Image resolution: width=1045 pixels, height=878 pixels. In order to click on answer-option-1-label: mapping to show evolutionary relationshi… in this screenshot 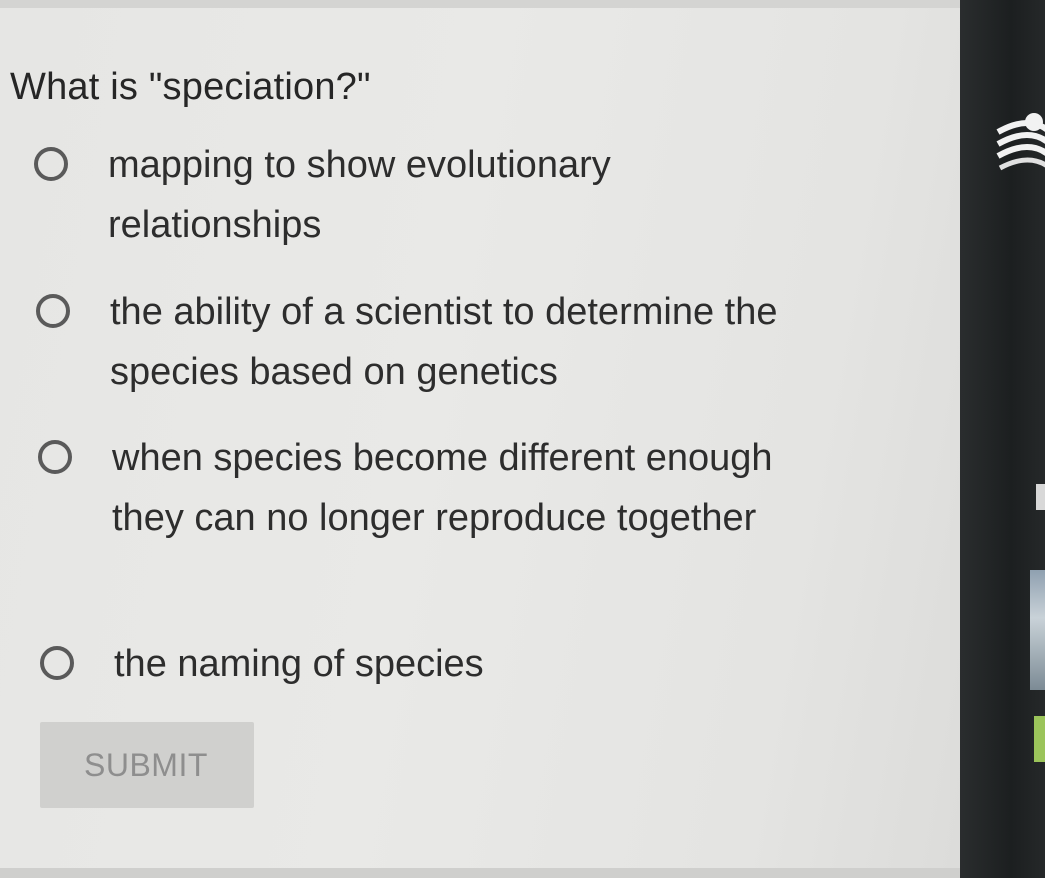, I will do `click(468, 195)`.